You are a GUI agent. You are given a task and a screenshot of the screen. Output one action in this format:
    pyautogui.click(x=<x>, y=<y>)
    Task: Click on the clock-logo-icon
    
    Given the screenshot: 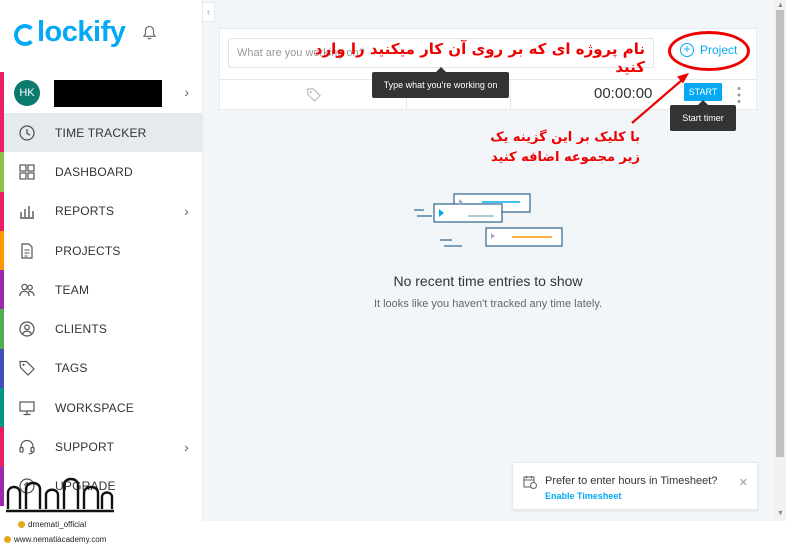 What is the action you would take?
    pyautogui.click(x=25, y=34)
    